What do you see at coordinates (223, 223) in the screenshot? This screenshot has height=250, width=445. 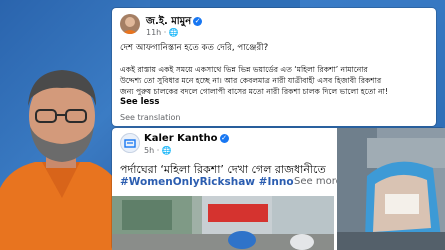 I see `street-photo` at bounding box center [223, 223].